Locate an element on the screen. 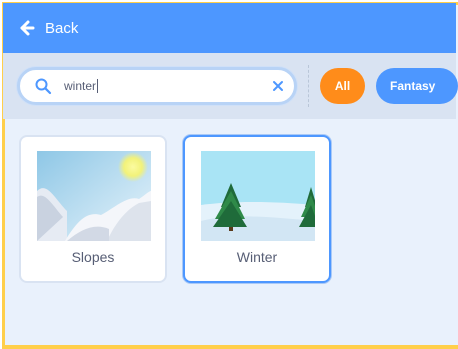  backdrop-item-winter: Winter is located at coordinates (257, 209).